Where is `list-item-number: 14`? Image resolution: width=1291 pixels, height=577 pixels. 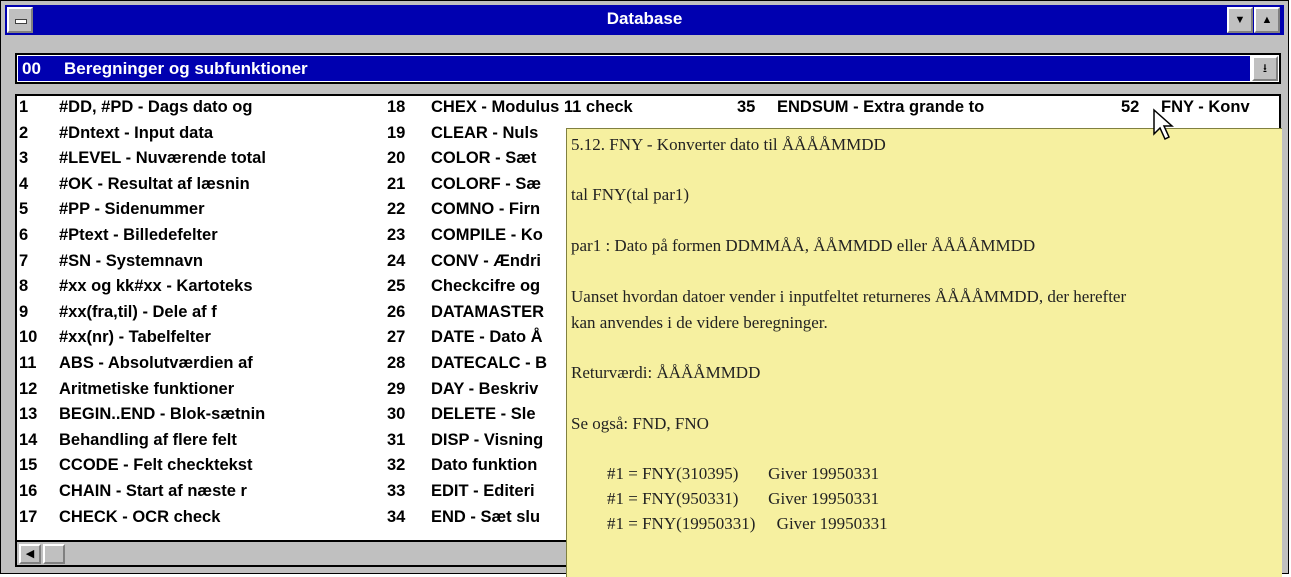
list-item-number: 14 is located at coordinates (28, 439).